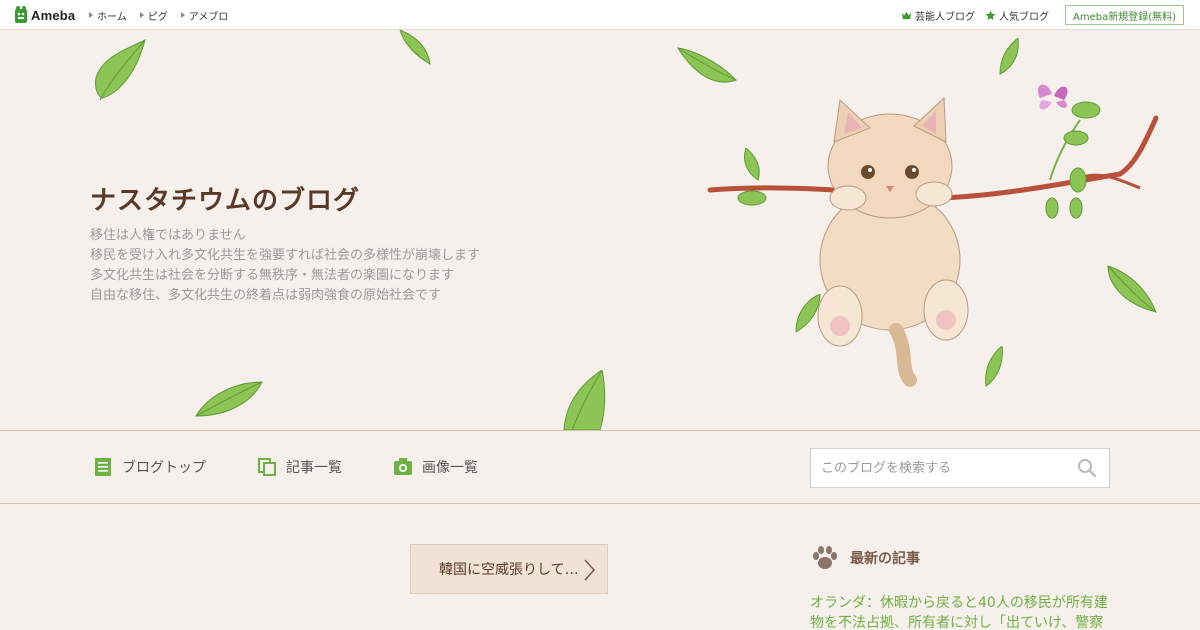 The width and height of the screenshot is (1200, 630). Describe the element at coordinates (906, 15) in the screenshot. I see `crown-icon` at that location.